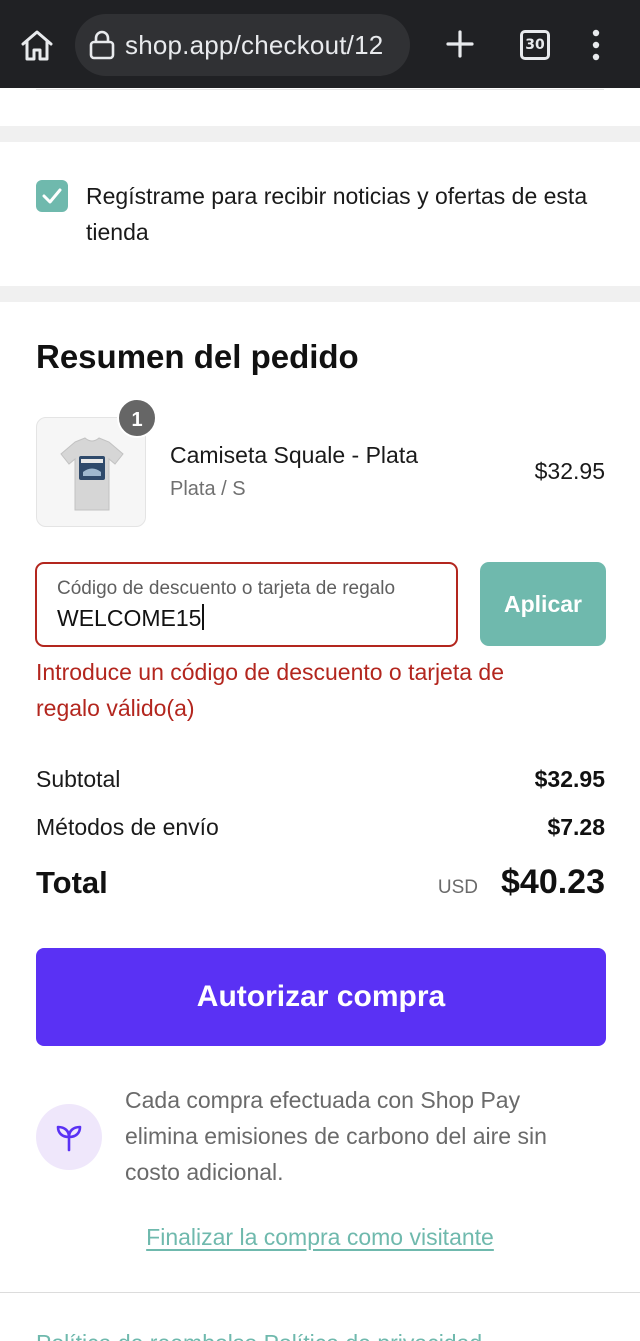 Image resolution: width=640 pixels, height=1341 pixels. What do you see at coordinates (535, 45) in the screenshot?
I see `tab-switcher-button: 30` at bounding box center [535, 45].